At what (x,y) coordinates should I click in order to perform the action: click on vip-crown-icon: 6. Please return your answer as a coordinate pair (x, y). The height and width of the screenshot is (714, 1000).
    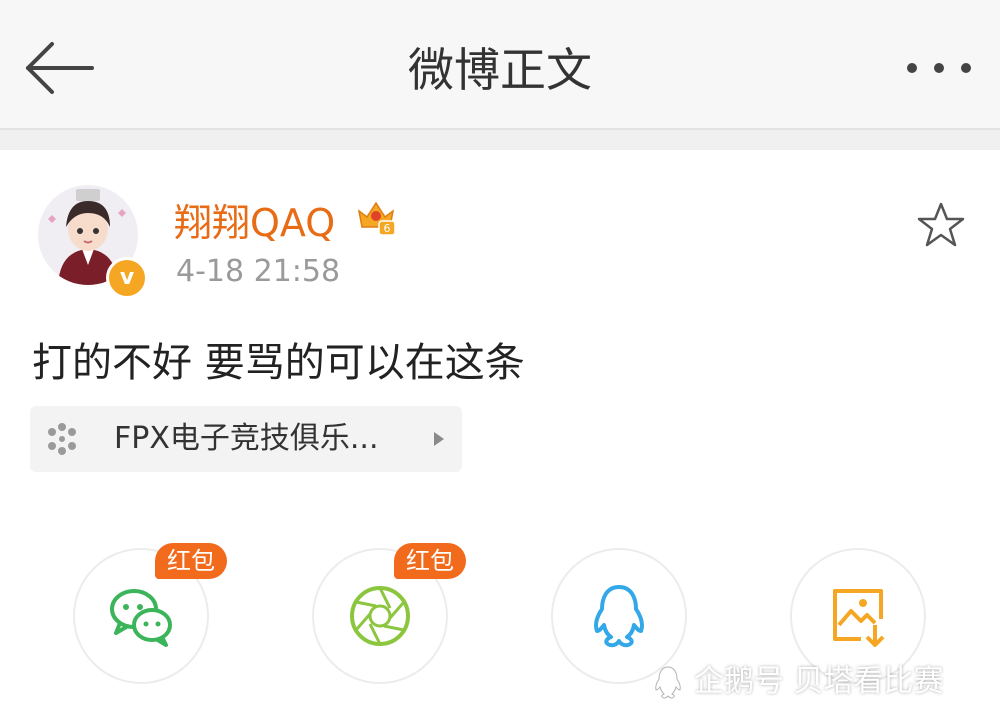
    Looking at the image, I should click on (376, 218).